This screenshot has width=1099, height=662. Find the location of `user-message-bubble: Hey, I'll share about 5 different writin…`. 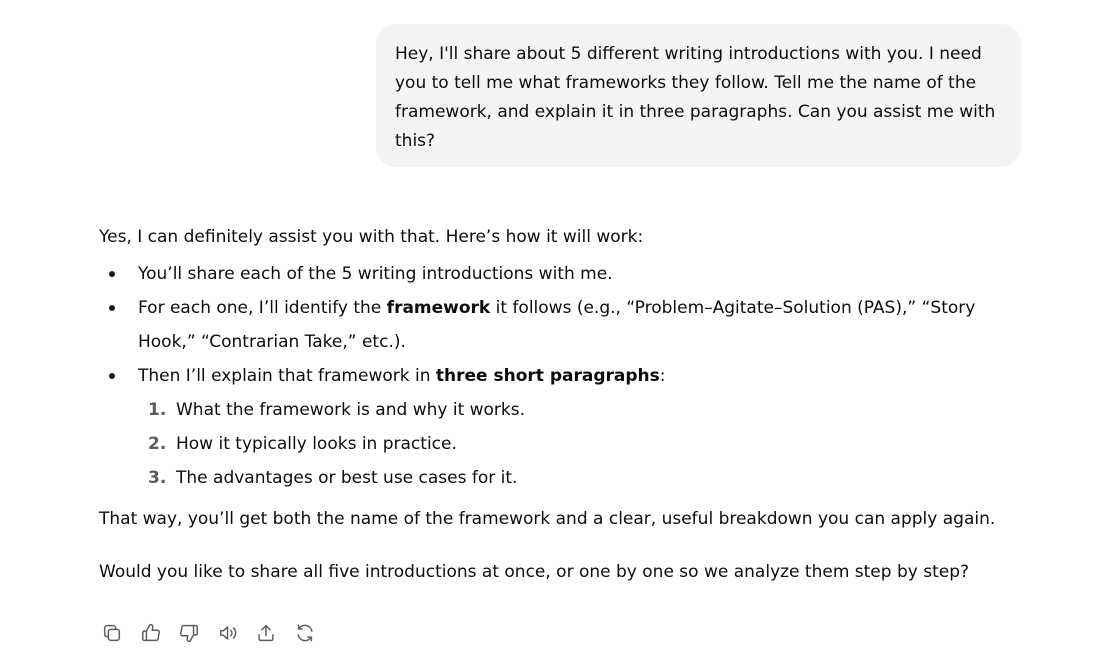

user-message-bubble: Hey, I'll share about 5 different writin… is located at coordinates (698, 95).